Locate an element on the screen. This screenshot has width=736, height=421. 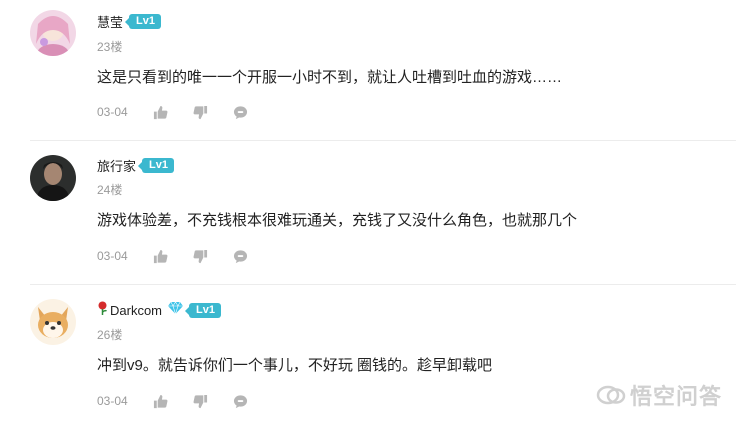
floor-number: 23楼 is located at coordinates (110, 47).